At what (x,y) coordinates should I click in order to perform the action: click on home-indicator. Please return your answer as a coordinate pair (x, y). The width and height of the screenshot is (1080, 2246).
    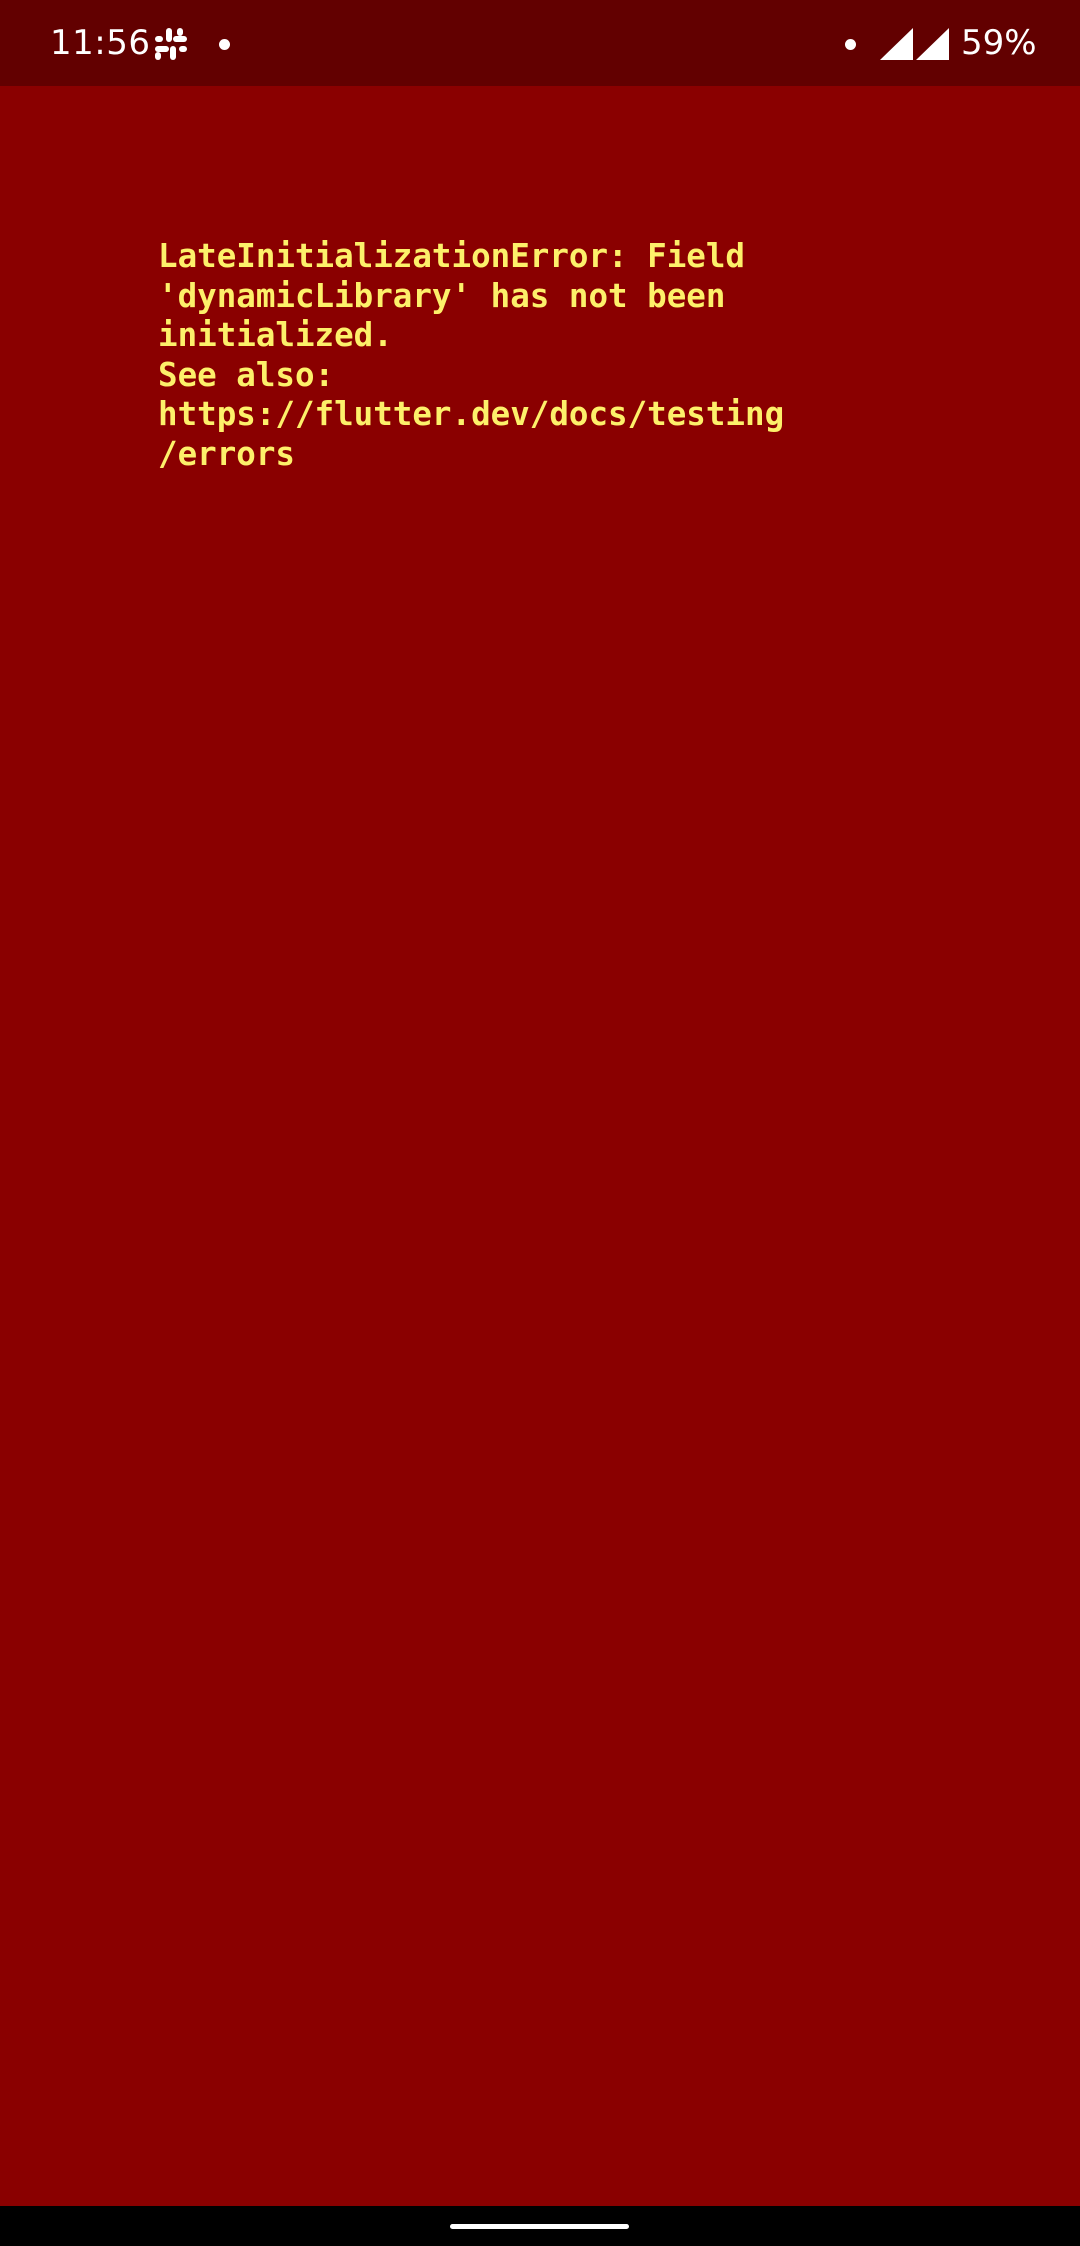
    Looking at the image, I should click on (539, 2226).